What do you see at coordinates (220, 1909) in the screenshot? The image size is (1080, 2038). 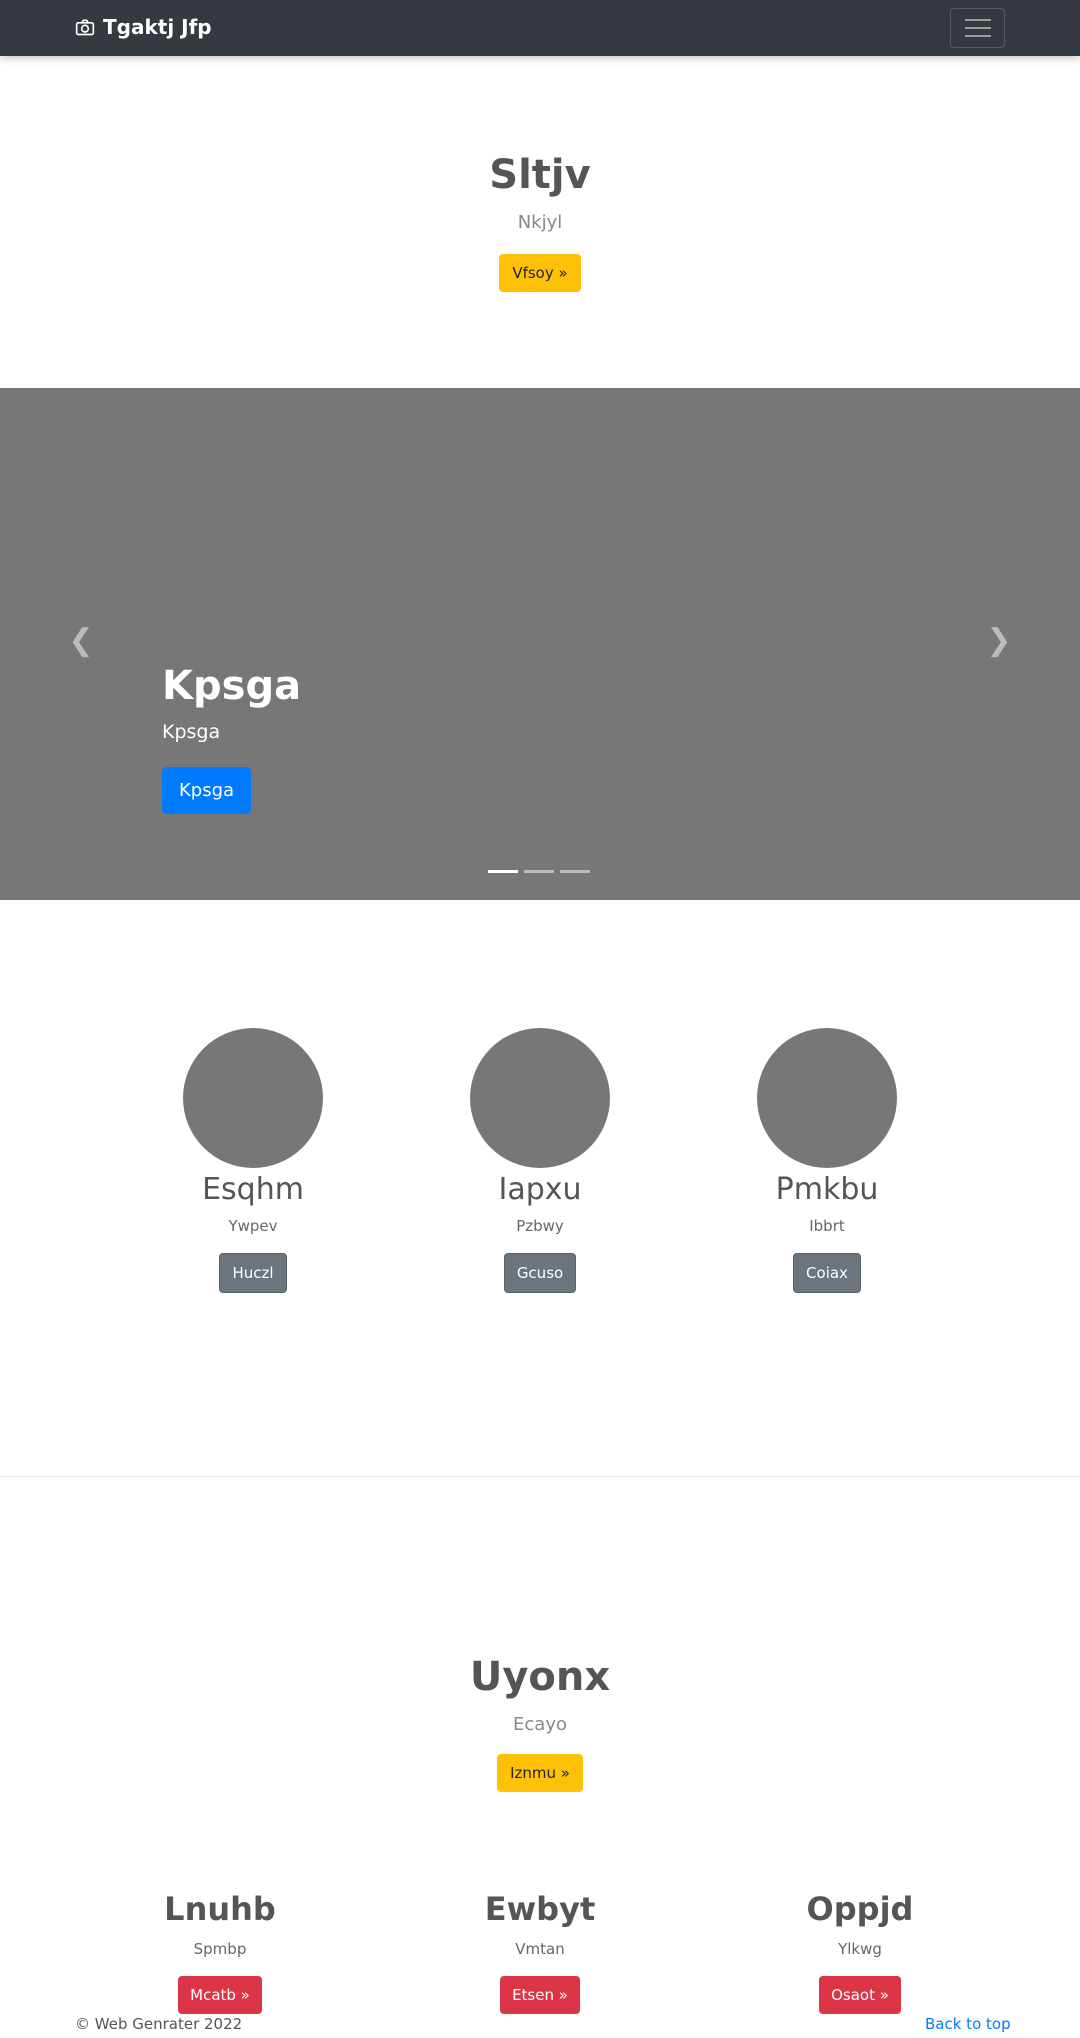 I see `column-title: Lnuhb` at bounding box center [220, 1909].